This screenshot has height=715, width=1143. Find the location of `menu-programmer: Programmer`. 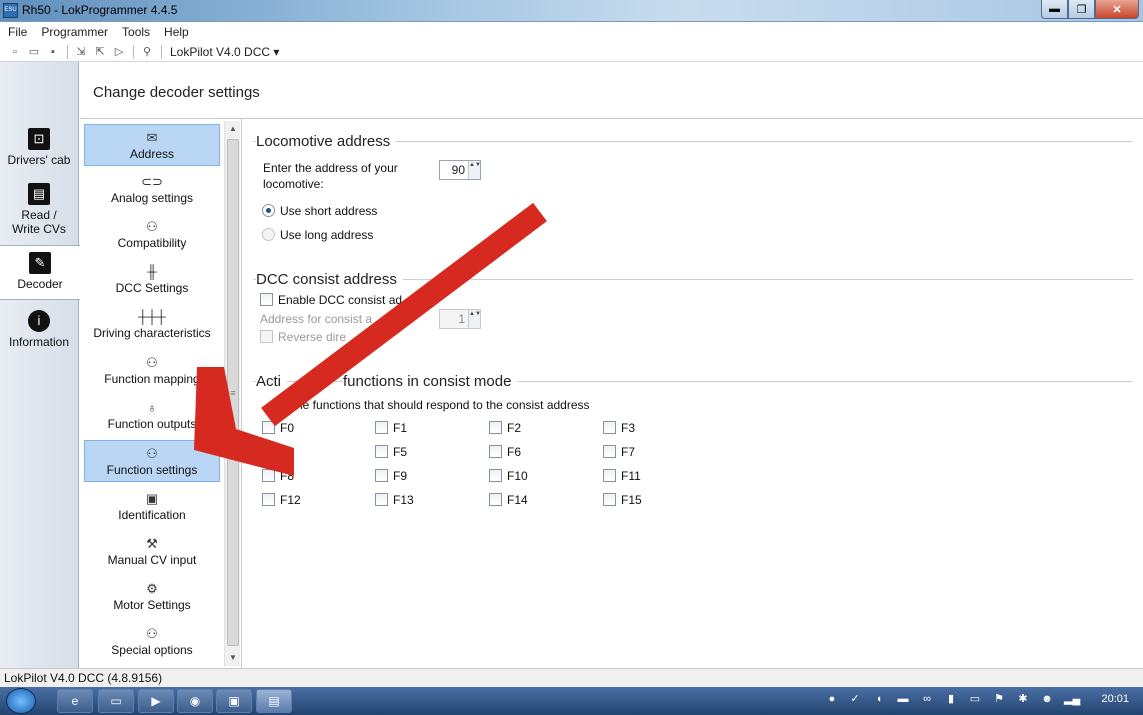

menu-programmer: Programmer is located at coordinates (74, 32).